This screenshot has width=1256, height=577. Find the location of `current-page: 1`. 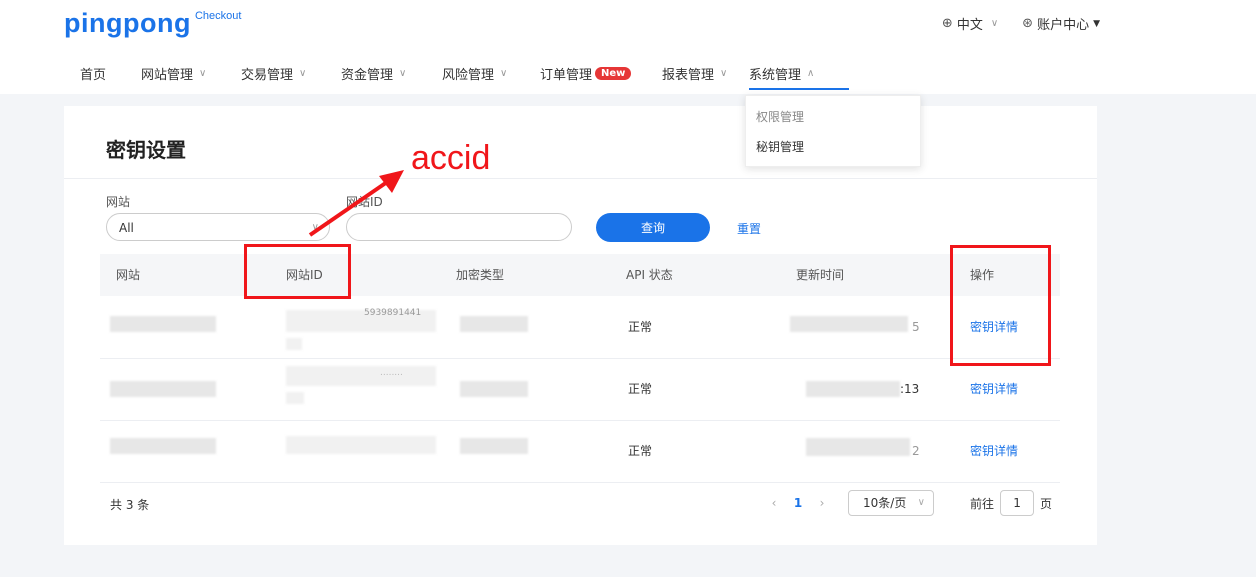

current-page: 1 is located at coordinates (798, 503).